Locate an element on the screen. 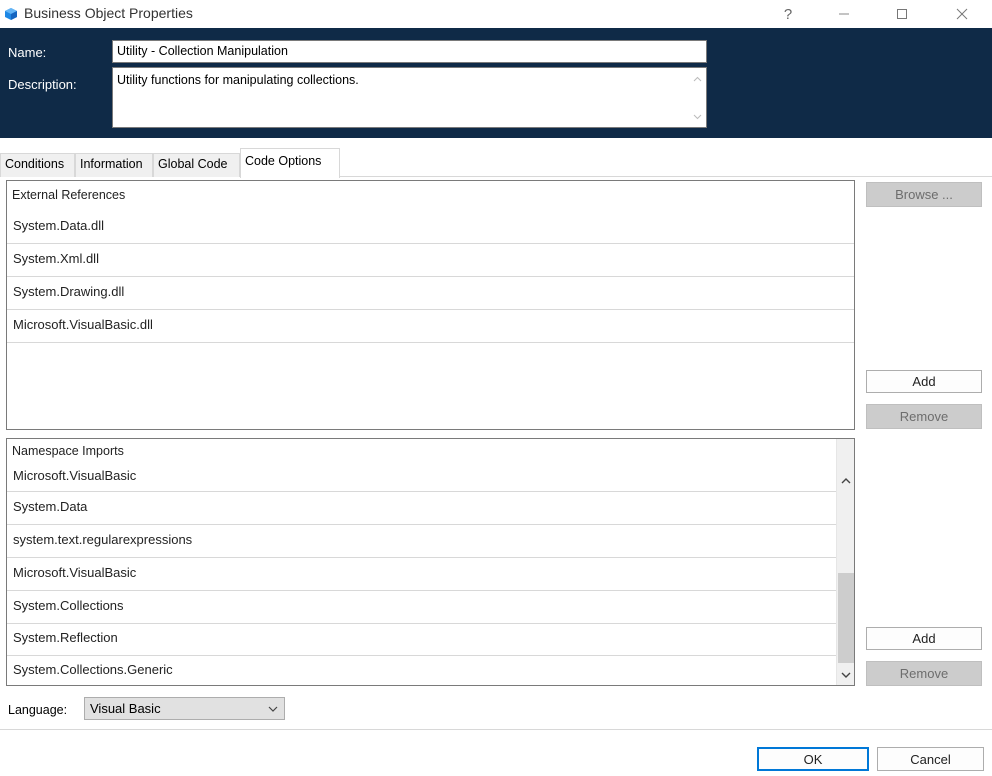 Image resolution: width=992 pixels, height=776 pixels. list-item: System.Xml.dll is located at coordinates (430, 260).